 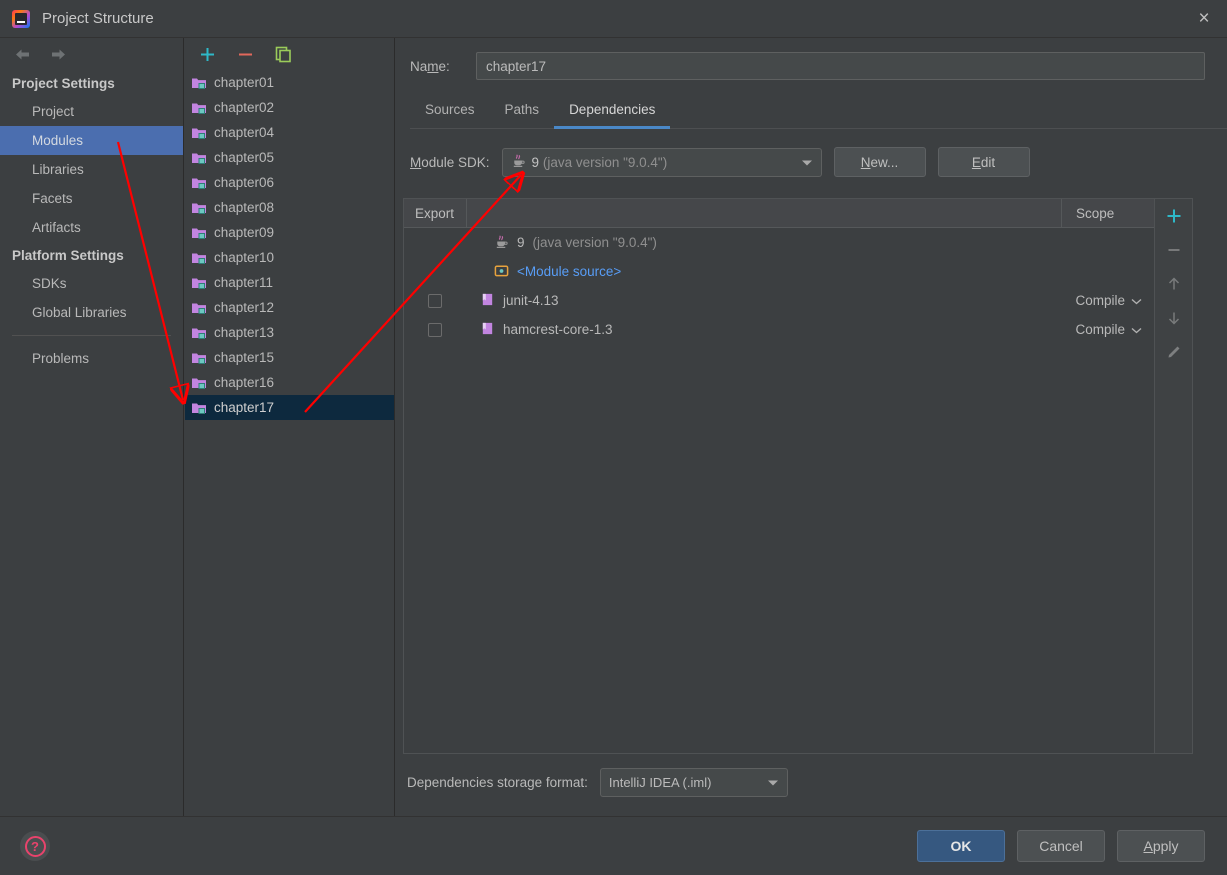 What do you see at coordinates (21, 18) in the screenshot?
I see `intellij-idea-icon` at bounding box center [21, 18].